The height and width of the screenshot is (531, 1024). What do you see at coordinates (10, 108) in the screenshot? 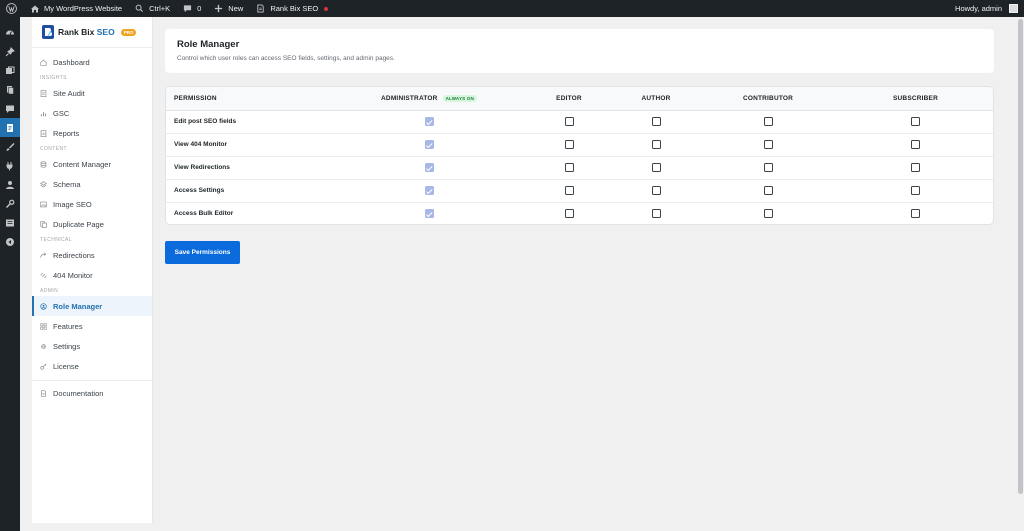
I see `comments-menu-icon` at bounding box center [10, 108].